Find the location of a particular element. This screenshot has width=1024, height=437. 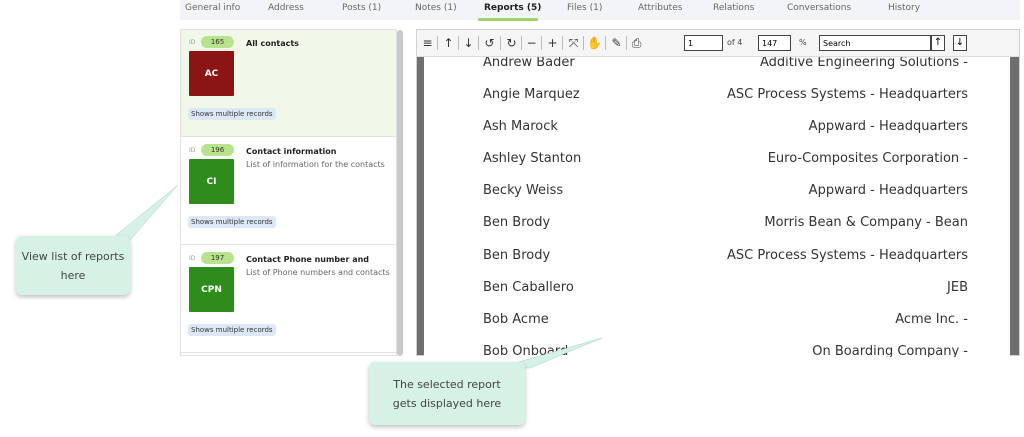

report-description: List of Phone numbers and contacts is located at coordinates (318, 272).